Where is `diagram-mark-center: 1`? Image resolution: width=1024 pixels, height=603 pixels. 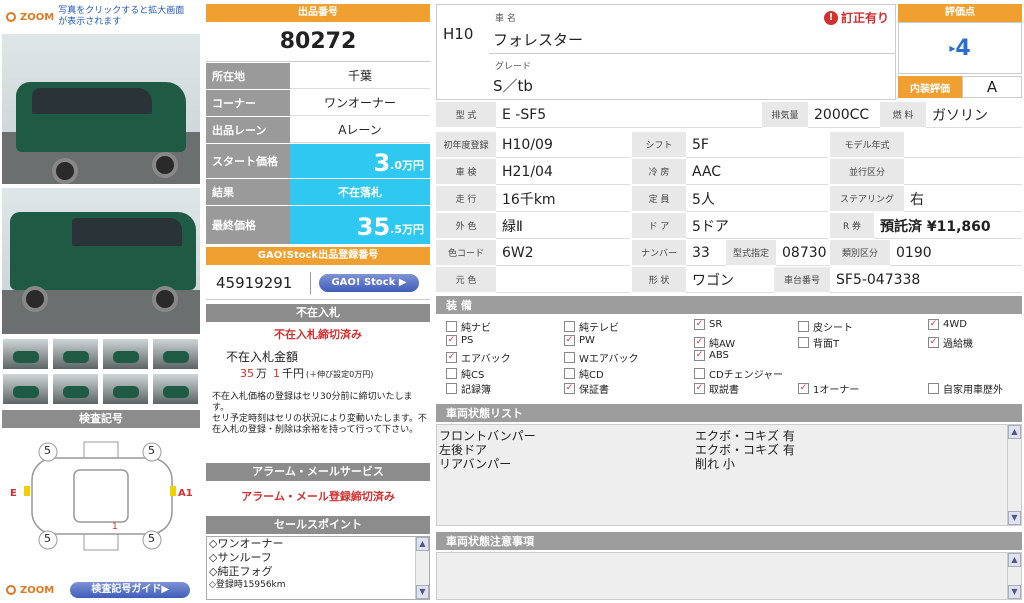
diagram-mark-center: 1 is located at coordinates (115, 527).